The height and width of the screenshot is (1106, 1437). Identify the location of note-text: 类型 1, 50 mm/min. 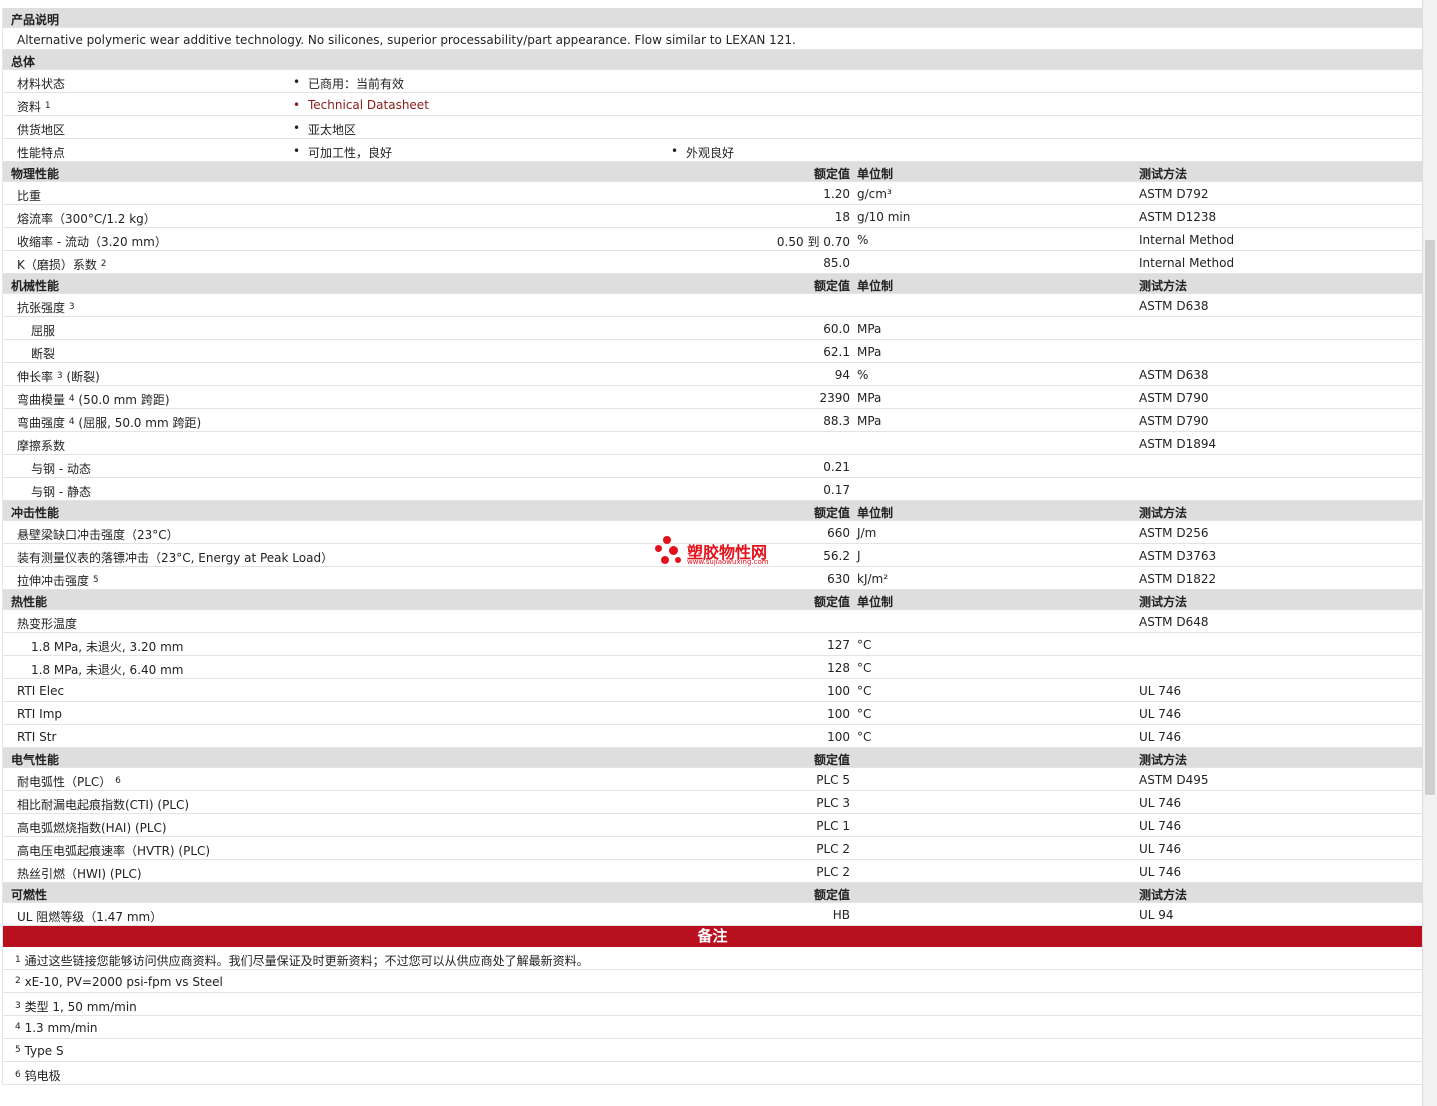
(80, 1007).